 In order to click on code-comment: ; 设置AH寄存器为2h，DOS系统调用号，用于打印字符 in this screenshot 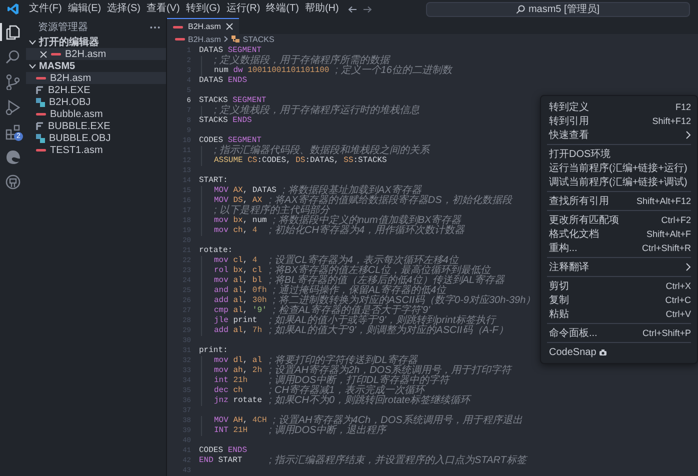, I will do `click(390, 371)`.